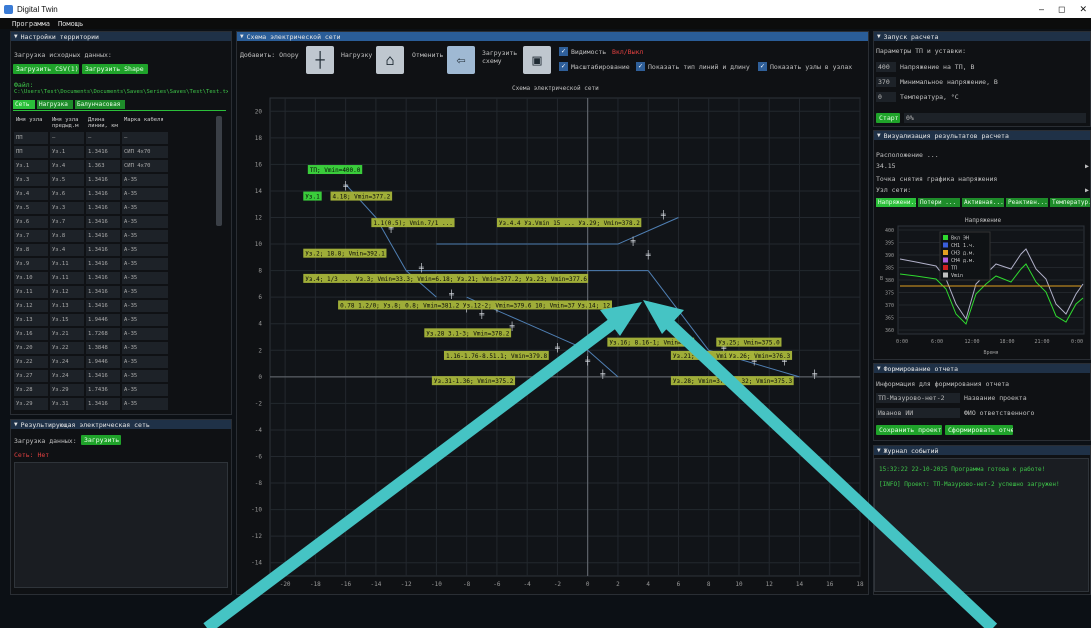  I want to click on visibility-checkbox: ✓, so click(563, 51).